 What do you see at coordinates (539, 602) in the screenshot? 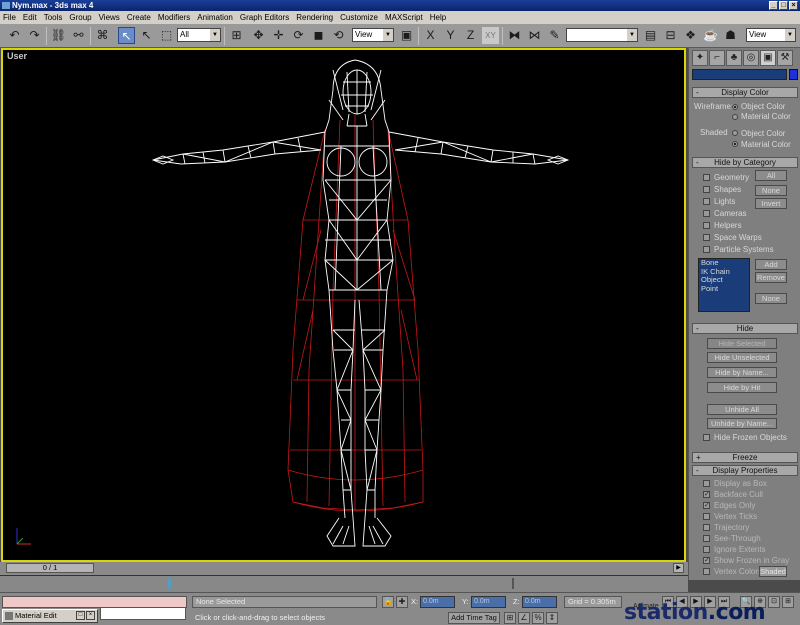
I see `z-coordinate-field: 0.0m` at bounding box center [539, 602].